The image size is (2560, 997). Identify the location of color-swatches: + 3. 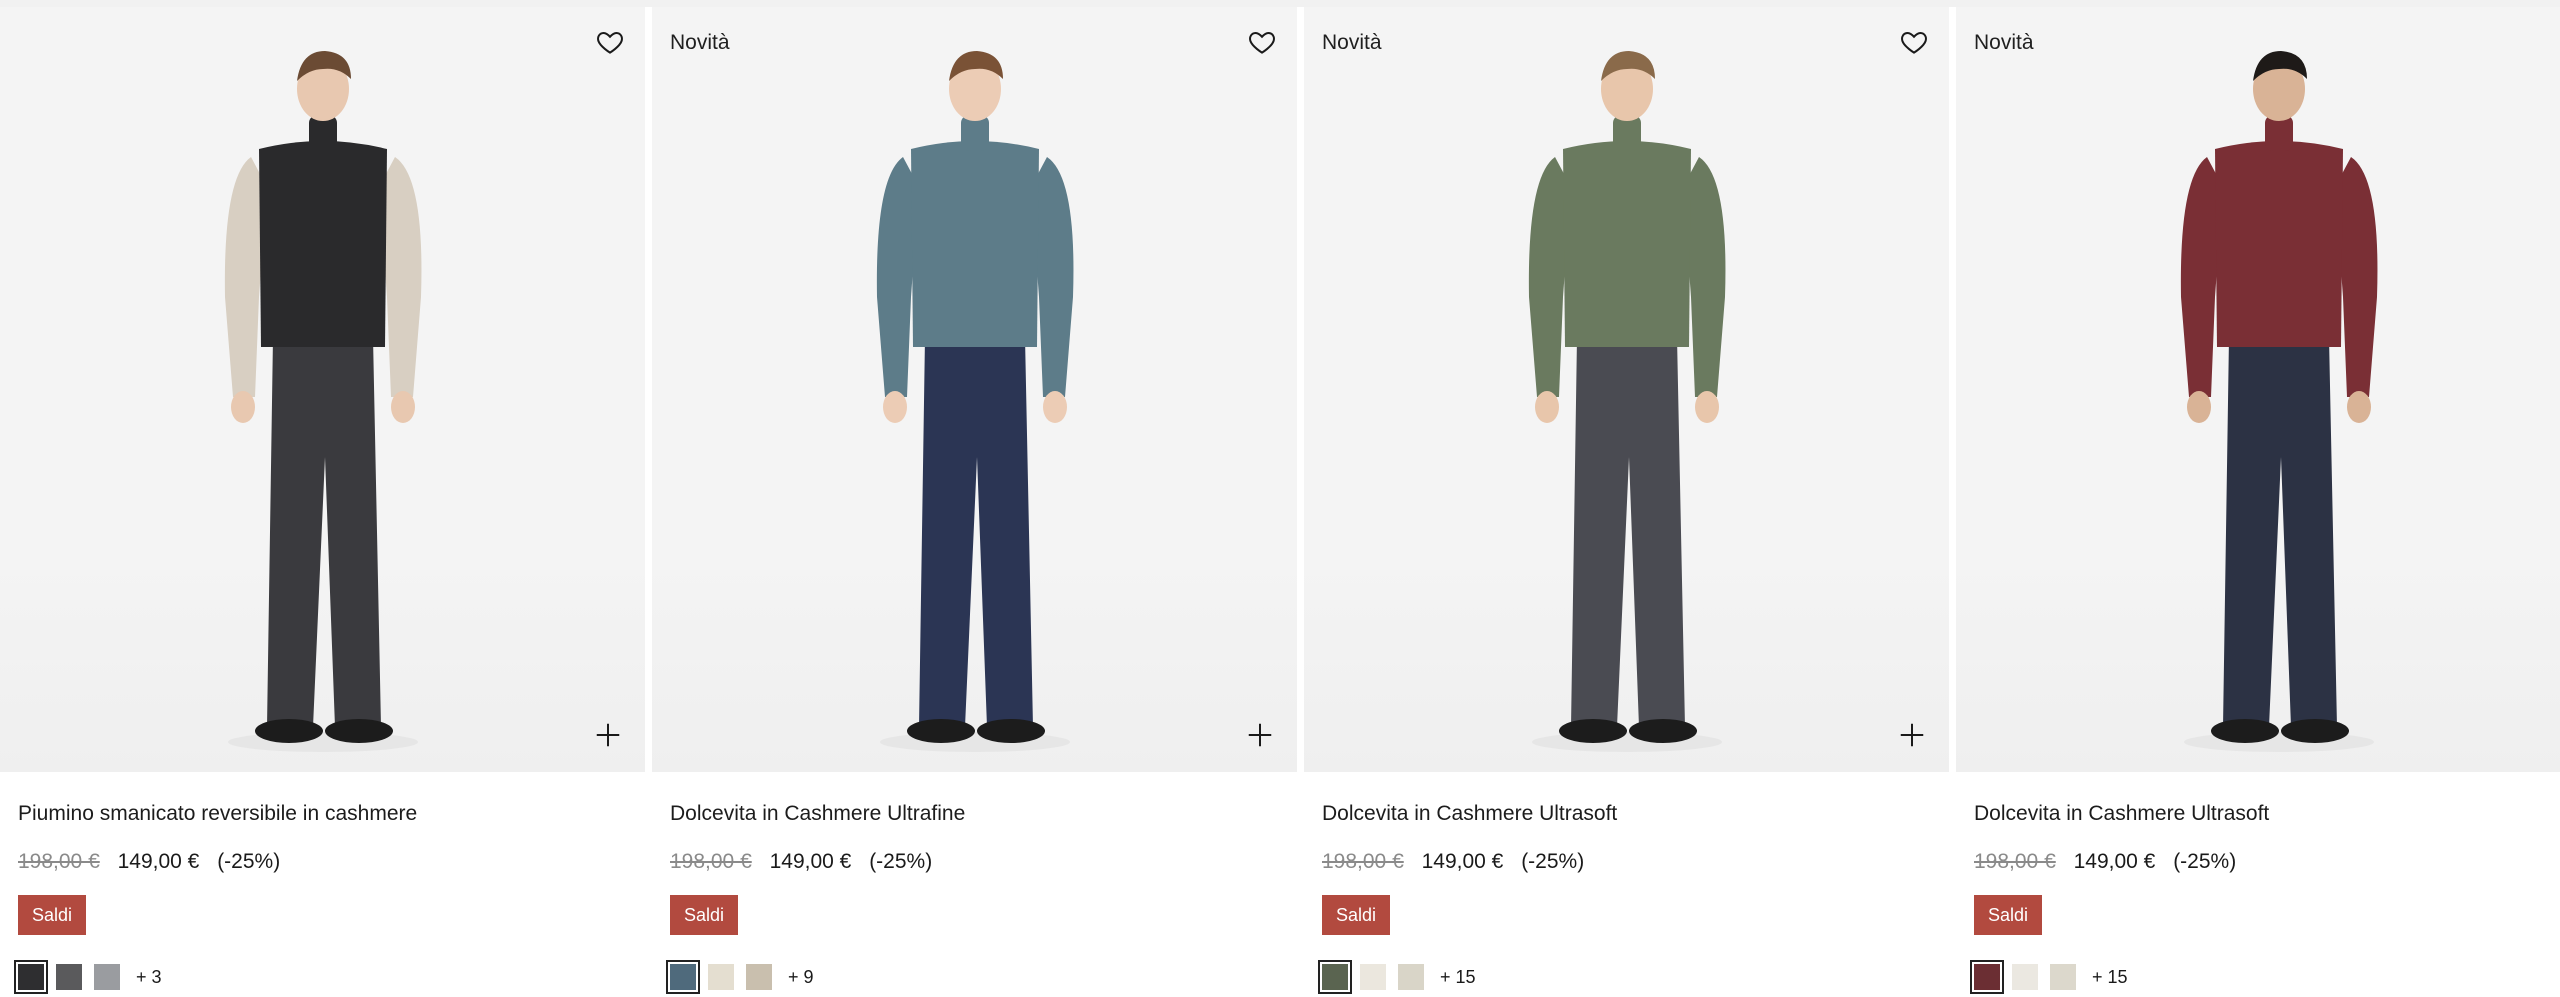
(88, 977).